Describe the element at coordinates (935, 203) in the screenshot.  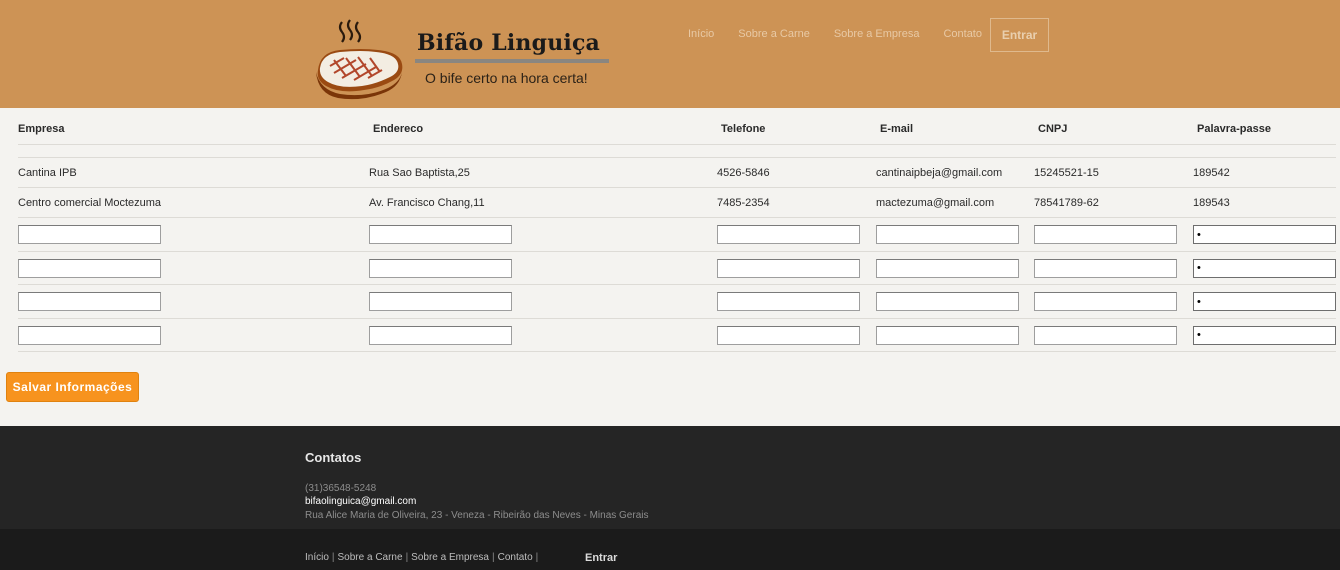
I see `cell-email: mactezuma@gmail.com` at that location.